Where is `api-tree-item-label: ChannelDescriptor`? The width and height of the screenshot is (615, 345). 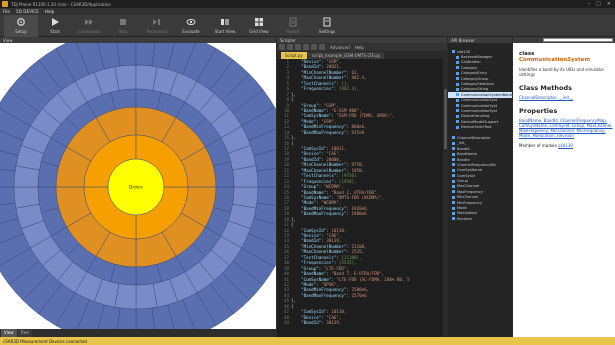
api-tree-item-label: ChannelDescriptor is located at coordinates (474, 137).